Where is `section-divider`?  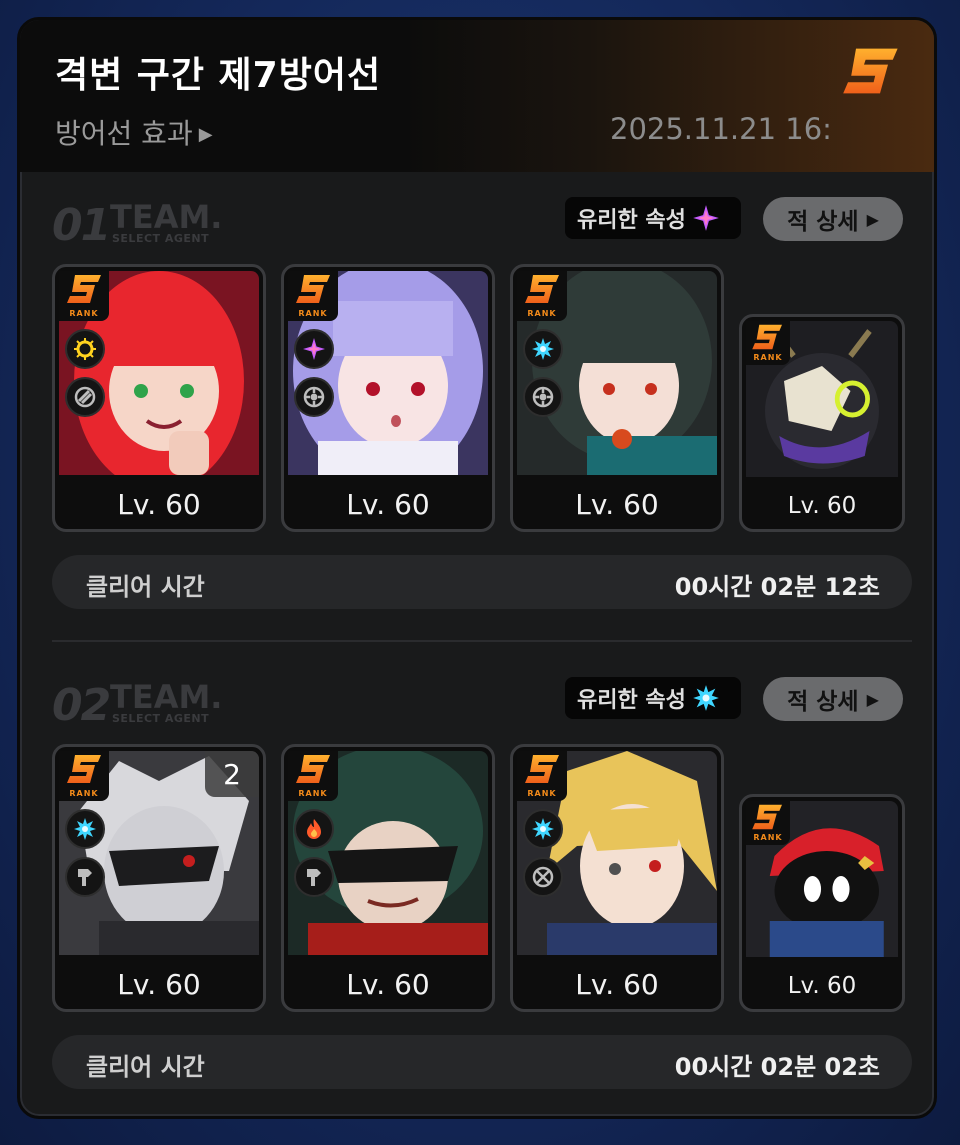 section-divider is located at coordinates (482, 641).